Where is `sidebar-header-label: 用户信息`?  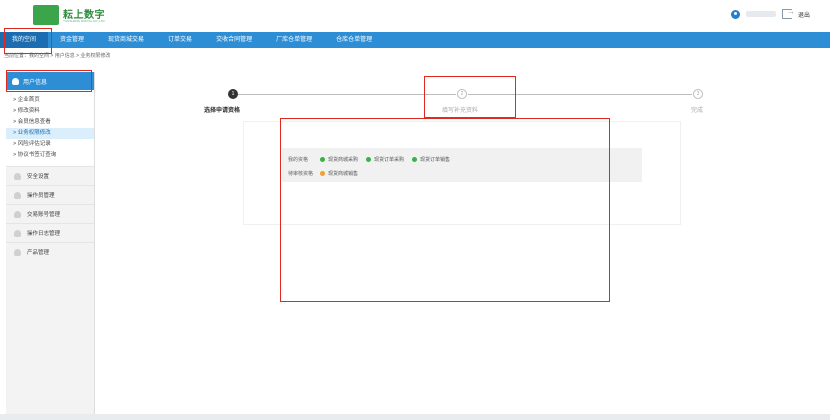 sidebar-header-label: 用户信息 is located at coordinates (35, 82).